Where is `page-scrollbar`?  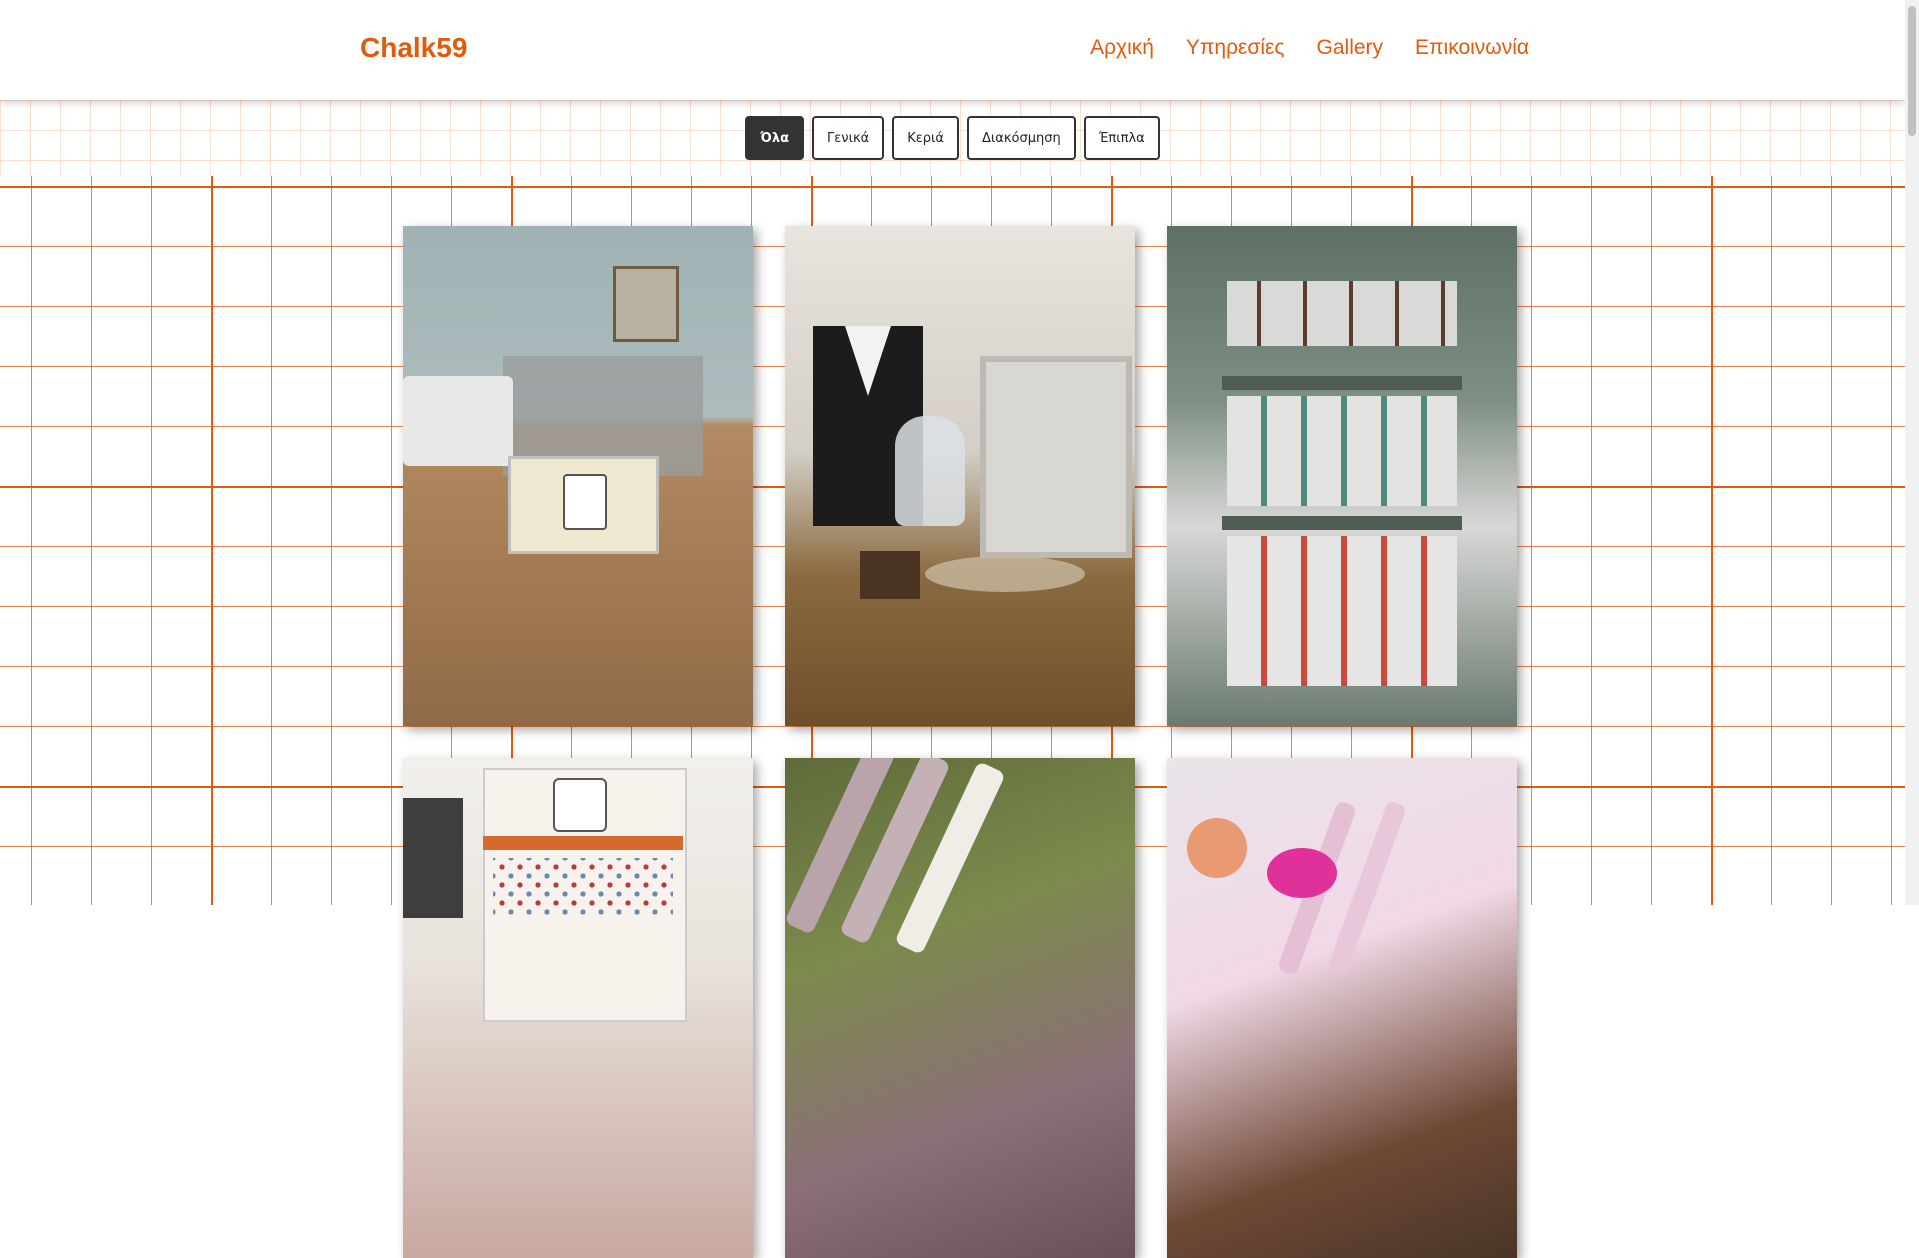
page-scrollbar is located at coordinates (1912, 452).